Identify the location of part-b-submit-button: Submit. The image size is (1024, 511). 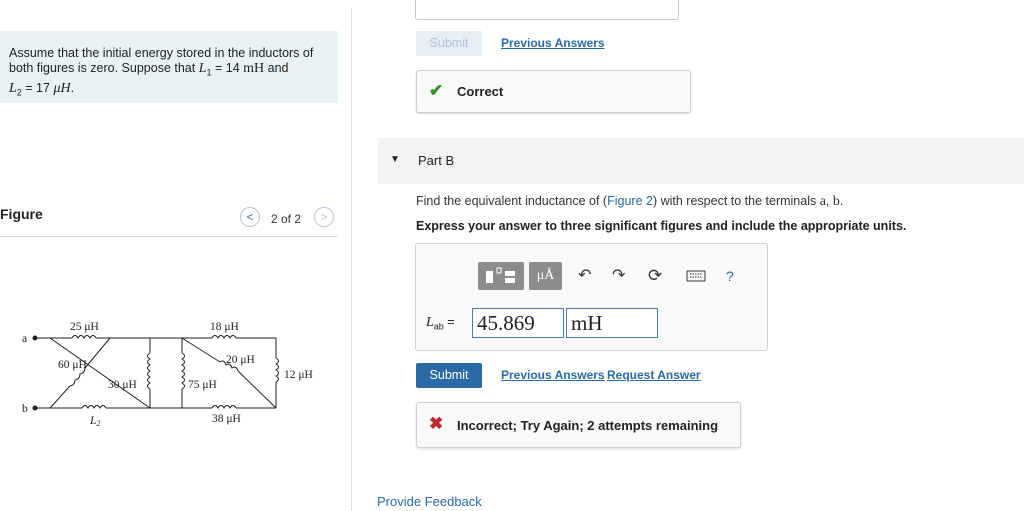
(449, 375).